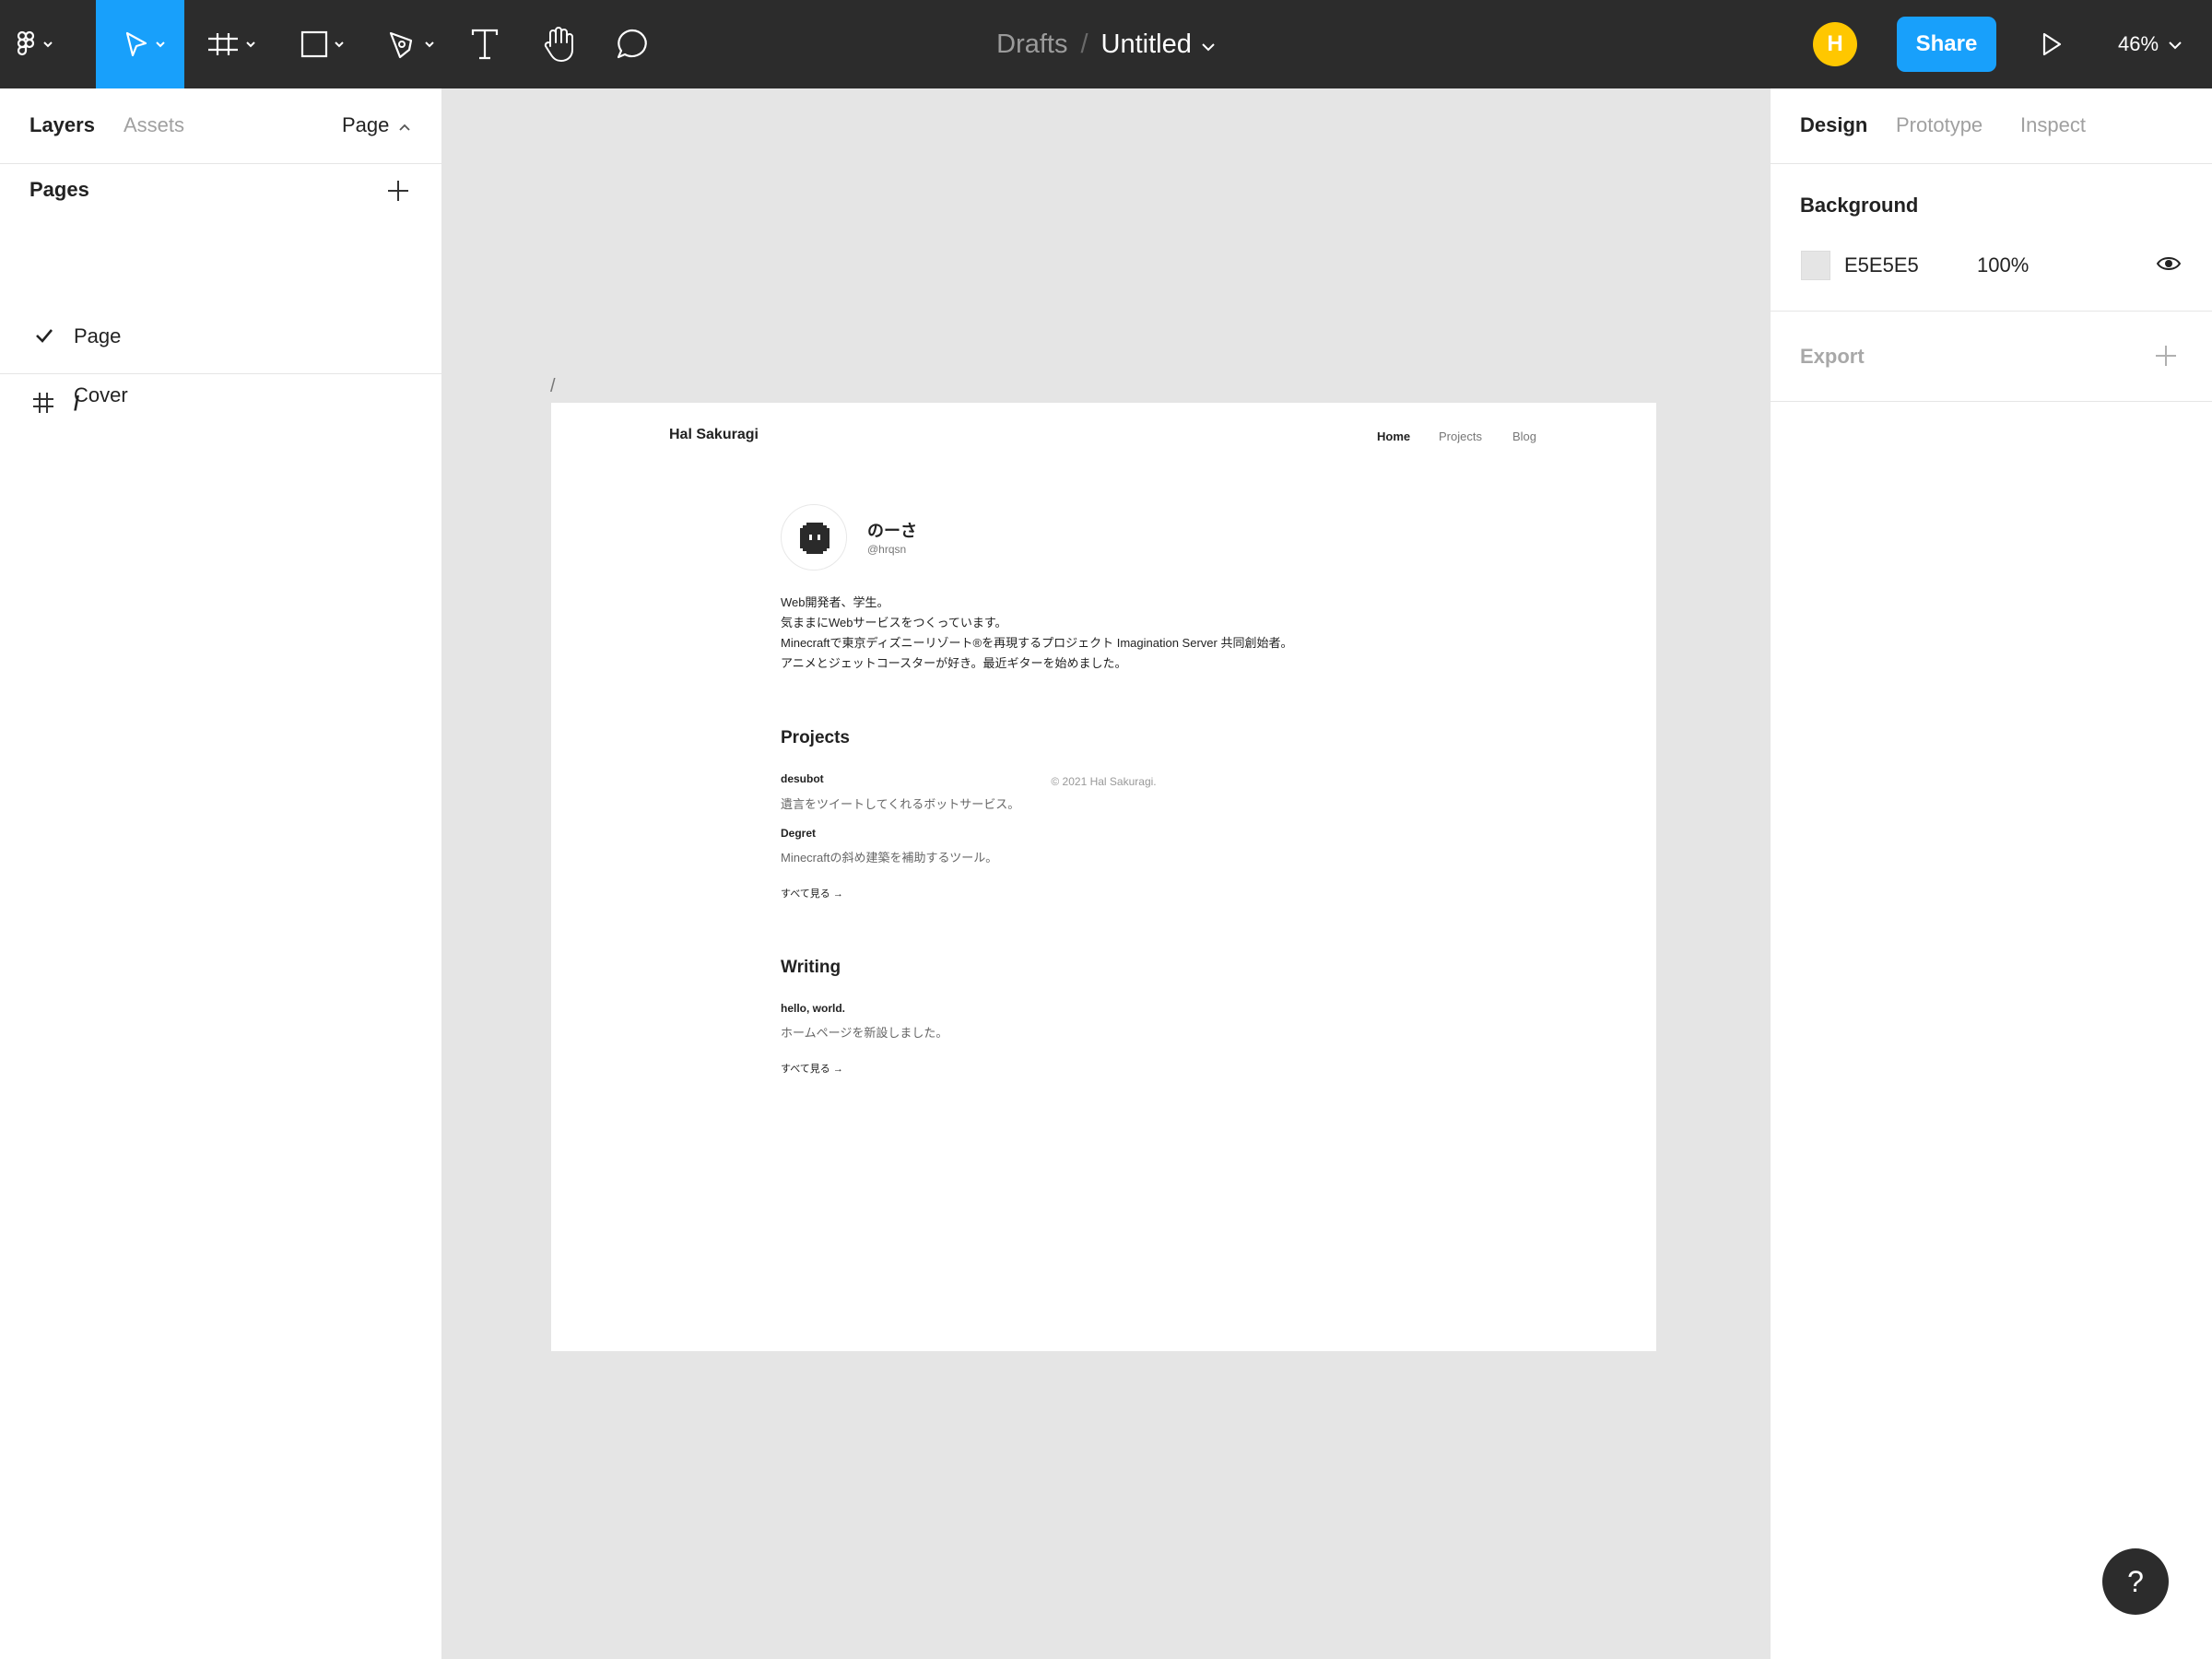 Image resolution: width=2212 pixels, height=1659 pixels. I want to click on text-icon, so click(484, 44).